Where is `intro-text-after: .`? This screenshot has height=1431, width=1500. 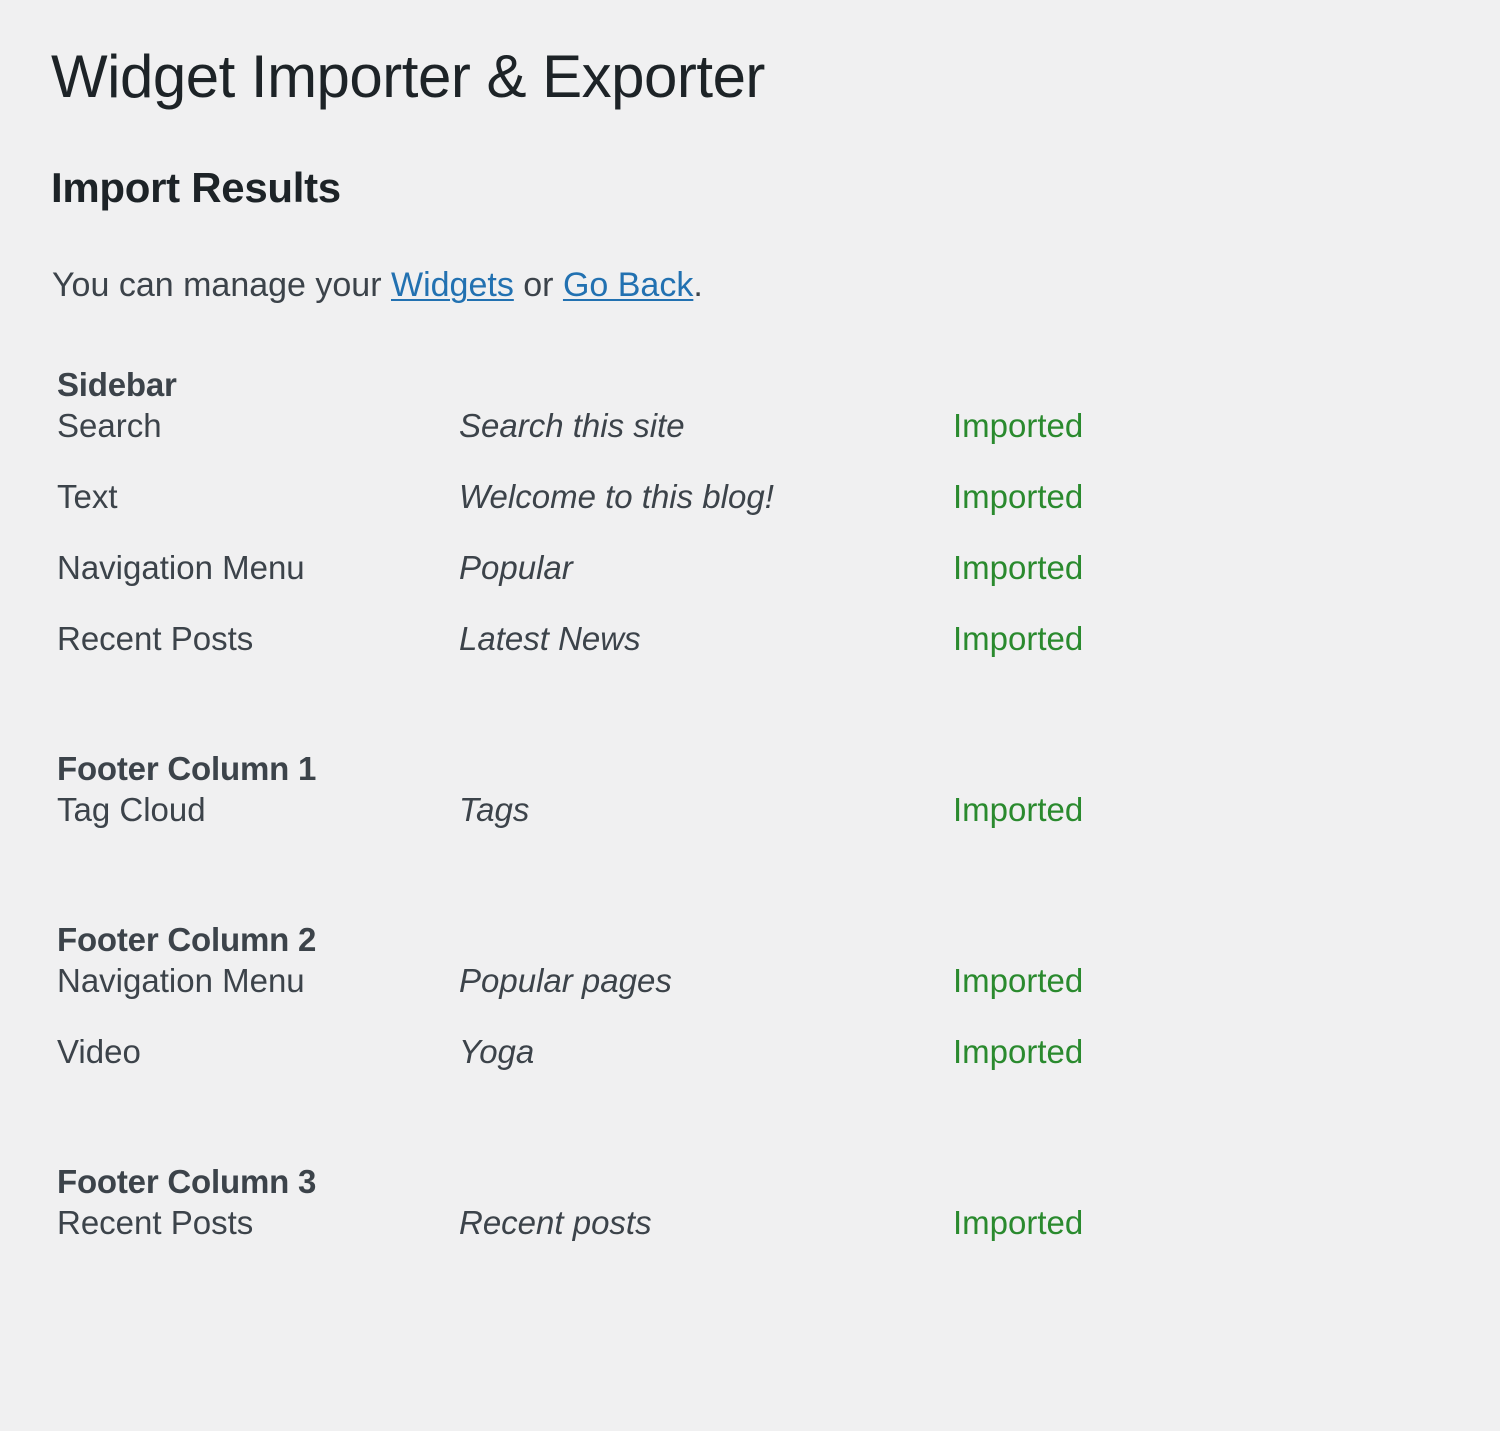 intro-text-after: . is located at coordinates (698, 285).